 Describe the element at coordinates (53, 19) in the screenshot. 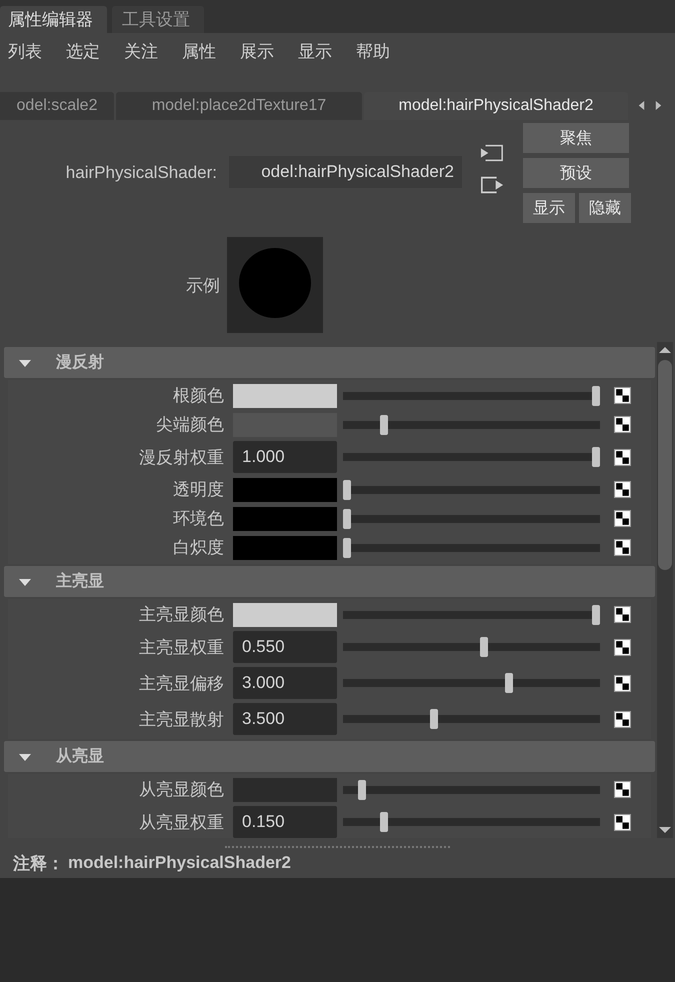

I see `panel-tab: 属性编辑器` at that location.